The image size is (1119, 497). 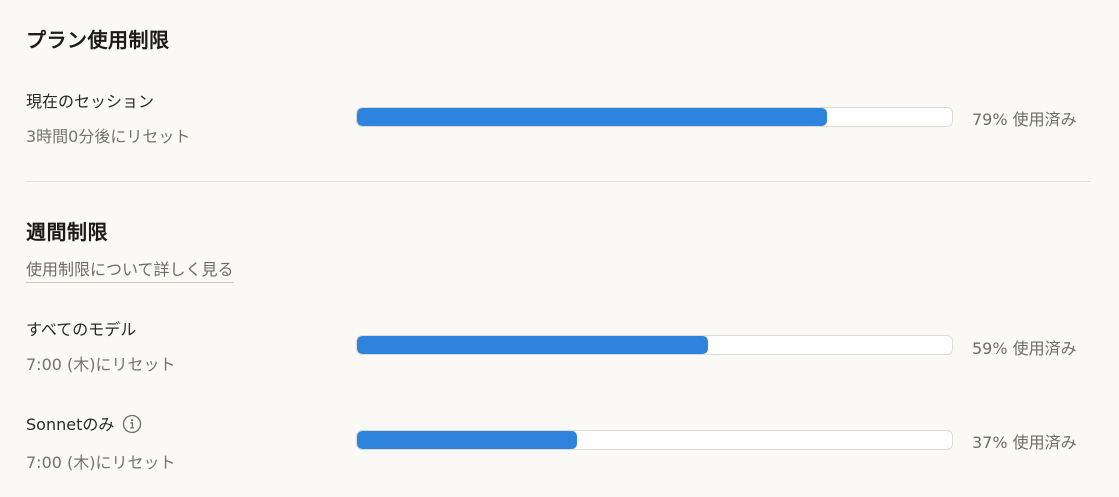 I want to click on learn-more-link: 使用制限について詳しく見る, so click(x=130, y=269).